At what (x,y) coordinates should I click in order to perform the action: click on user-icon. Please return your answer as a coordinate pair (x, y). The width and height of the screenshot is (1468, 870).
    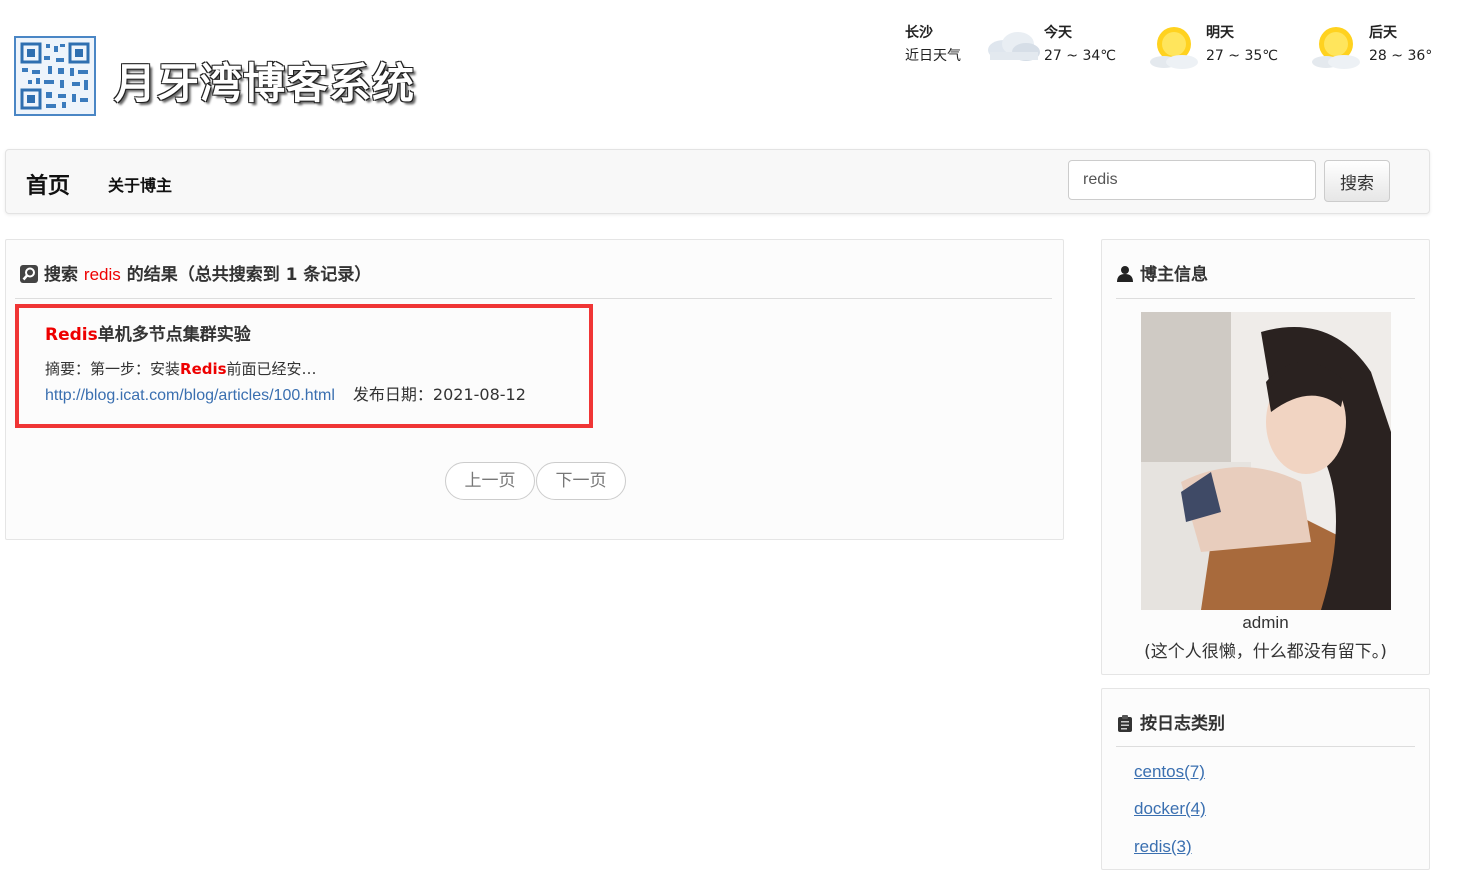
    Looking at the image, I should click on (1125, 274).